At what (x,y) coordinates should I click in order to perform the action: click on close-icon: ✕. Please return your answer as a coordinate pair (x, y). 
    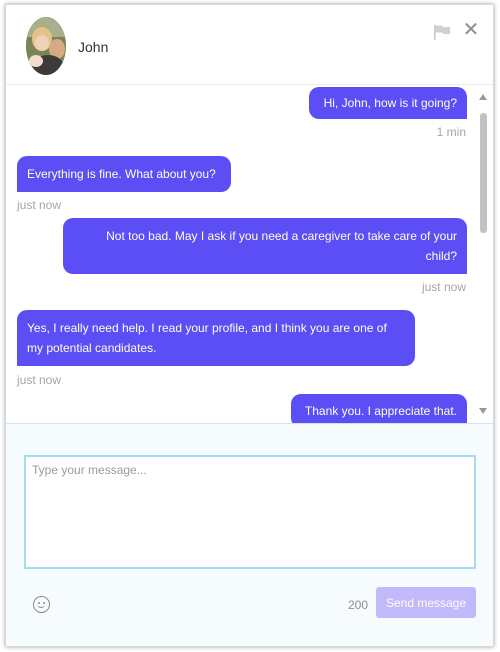
    Looking at the image, I should click on (471, 30).